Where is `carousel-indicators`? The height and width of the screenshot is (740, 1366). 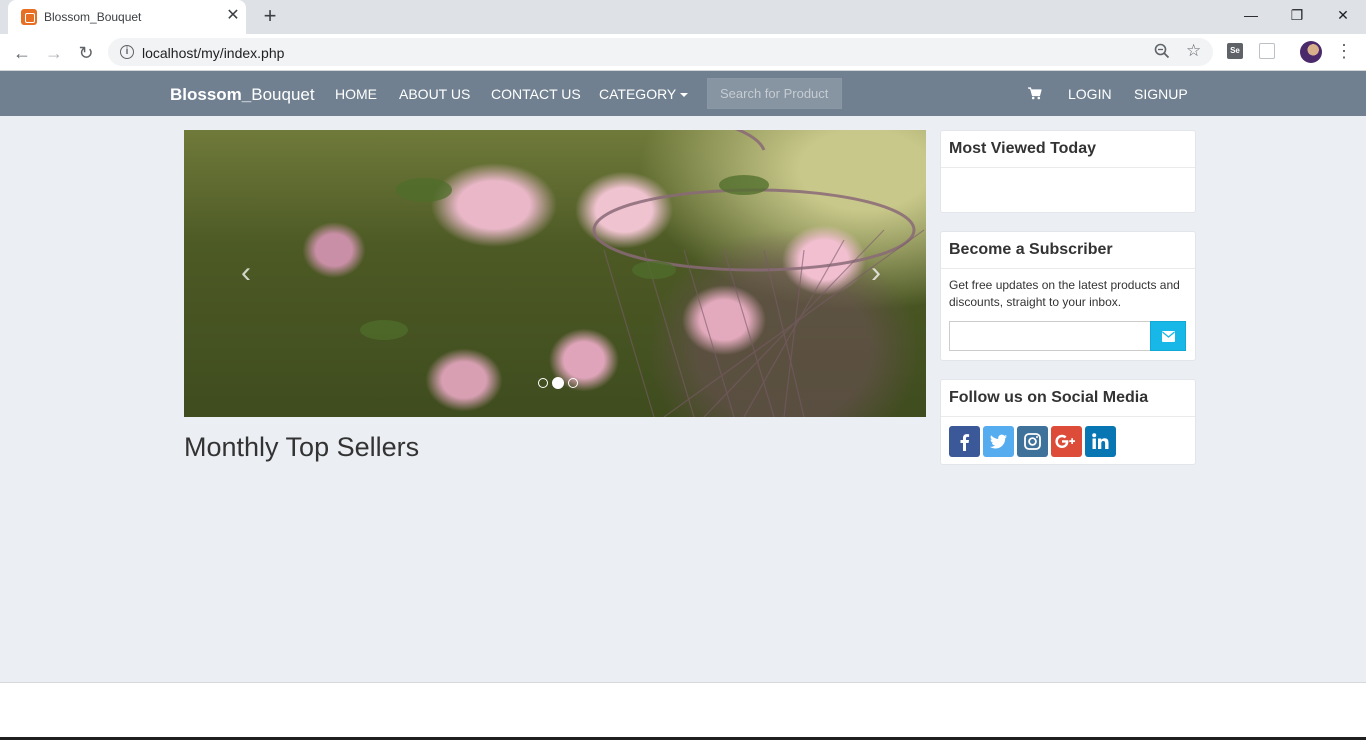
carousel-indicators is located at coordinates (558, 381).